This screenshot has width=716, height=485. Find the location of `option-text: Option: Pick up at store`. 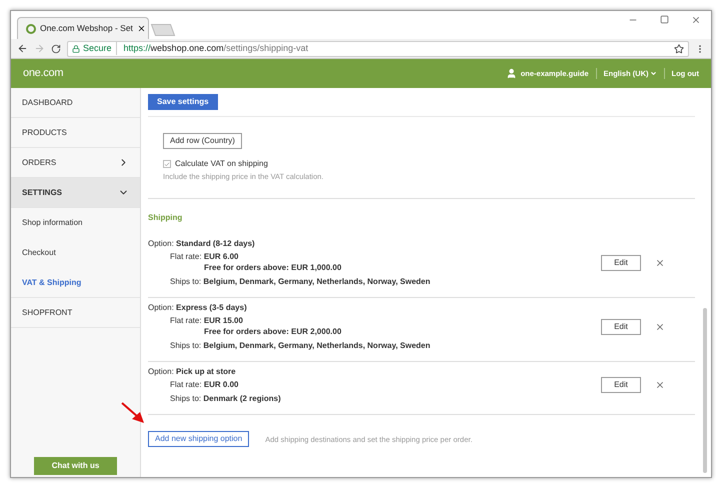

option-text: Option: Pick up at store is located at coordinates (192, 371).